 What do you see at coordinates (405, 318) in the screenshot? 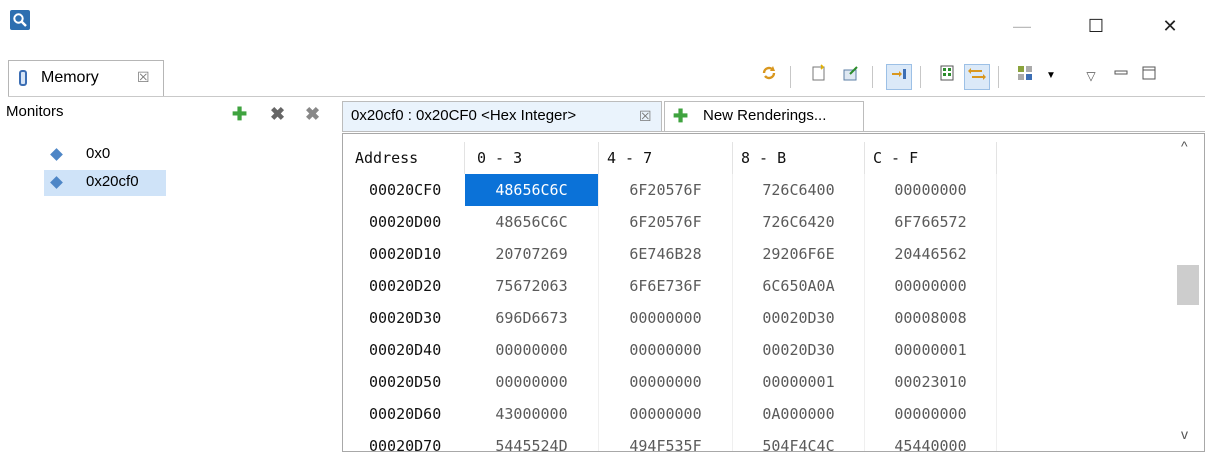
I see `address-cell: 00020D30` at bounding box center [405, 318].